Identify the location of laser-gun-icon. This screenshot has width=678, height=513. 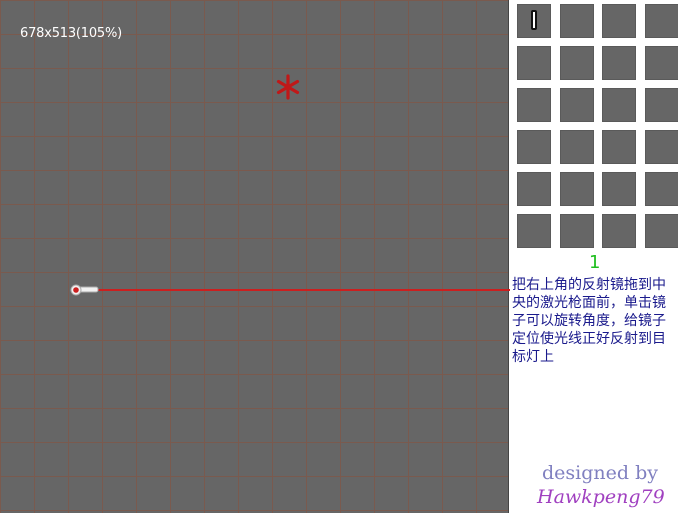
(84, 290).